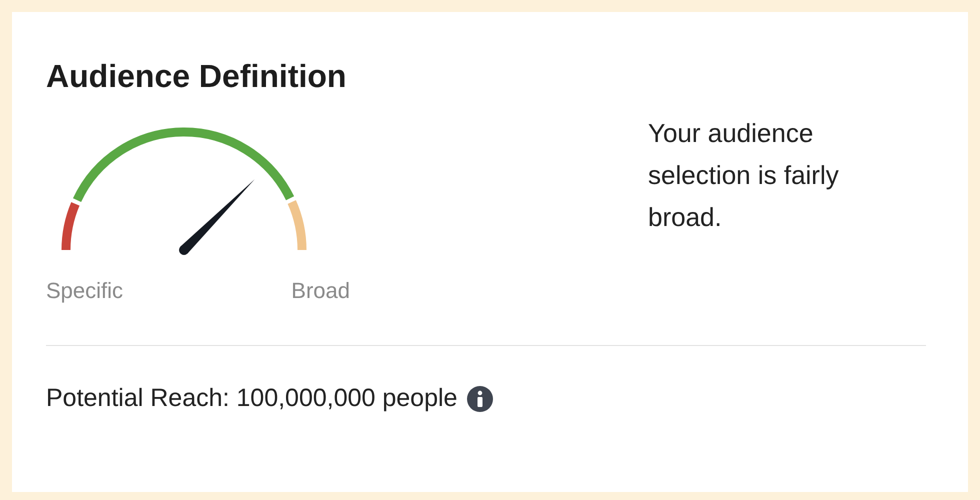  Describe the element at coordinates (197, 76) in the screenshot. I see `card-title: Audience Definition` at that location.